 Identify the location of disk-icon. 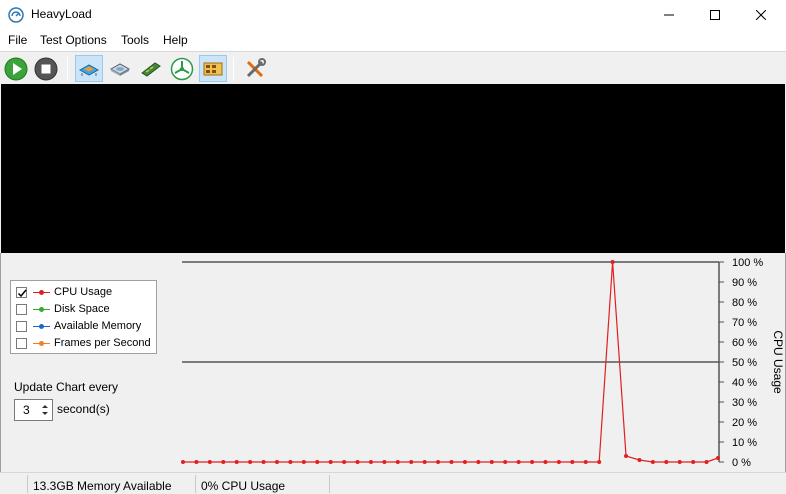
(120, 69).